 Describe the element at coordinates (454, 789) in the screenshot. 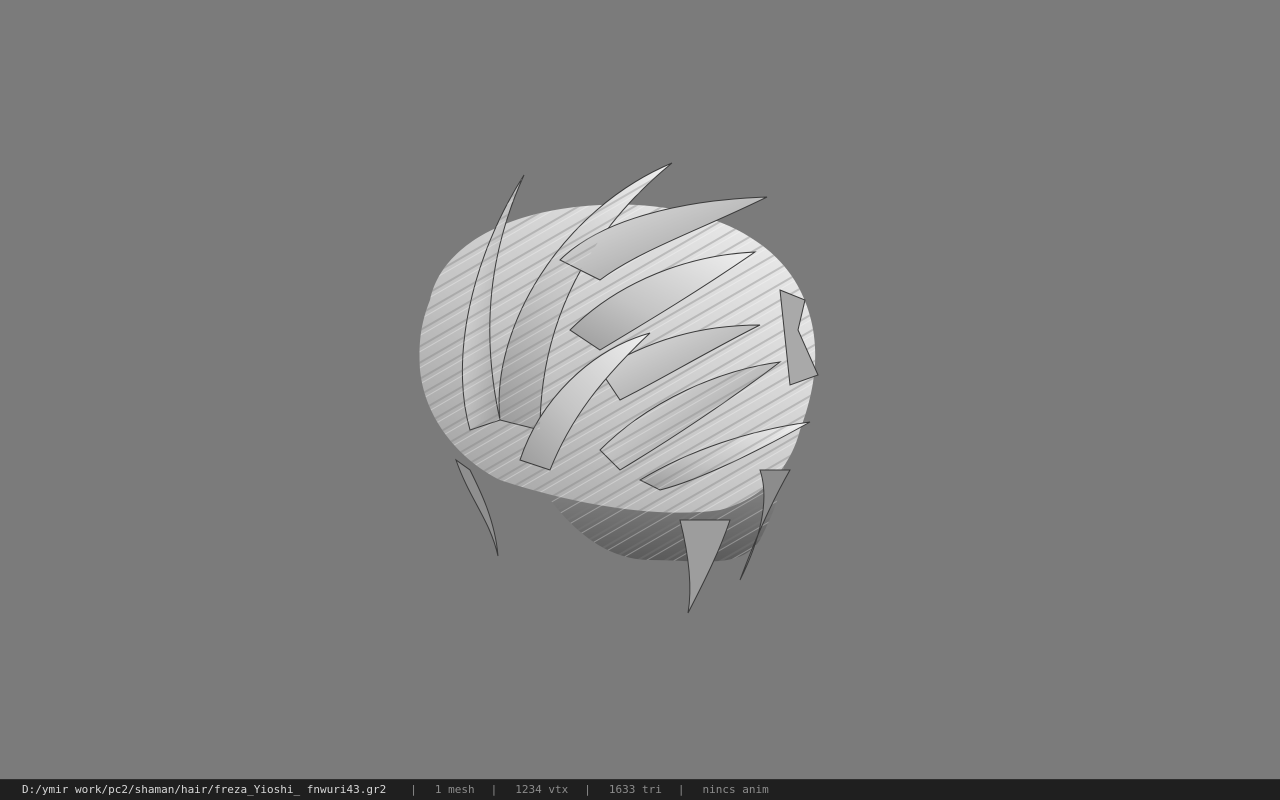

I see `mesh-count: 1 mesh` at that location.